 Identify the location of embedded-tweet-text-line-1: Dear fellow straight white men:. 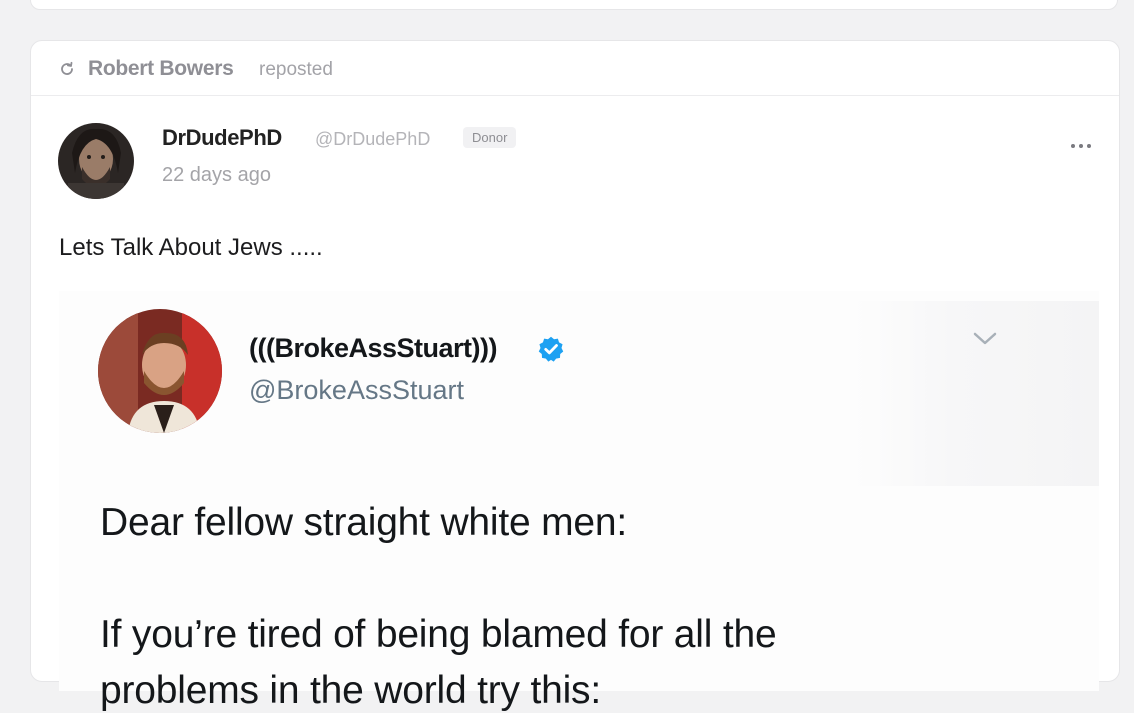
(364, 522).